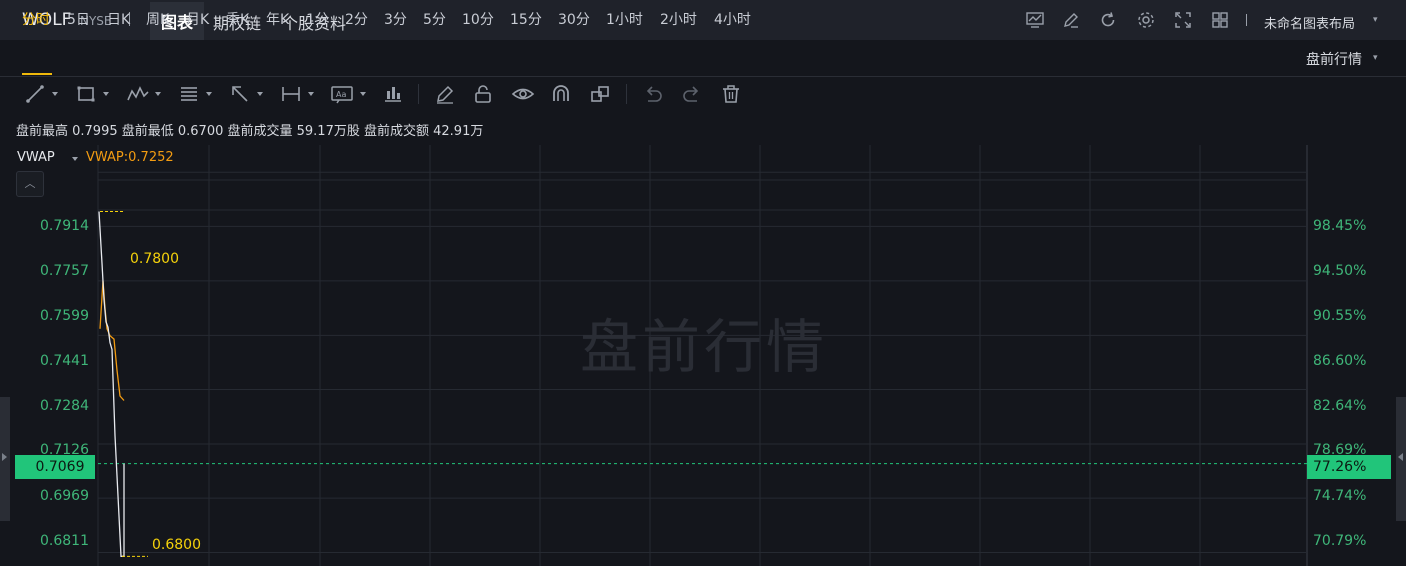 The width and height of the screenshot is (1406, 566). Describe the element at coordinates (64, 361) in the screenshot. I see `y-tick-label: 0.7441` at that location.